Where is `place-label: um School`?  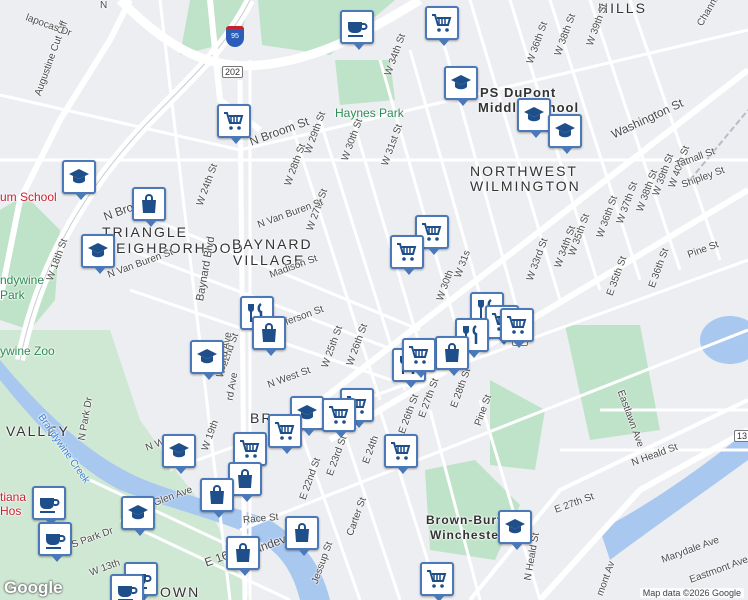
place-label: um School is located at coordinates (28, 197).